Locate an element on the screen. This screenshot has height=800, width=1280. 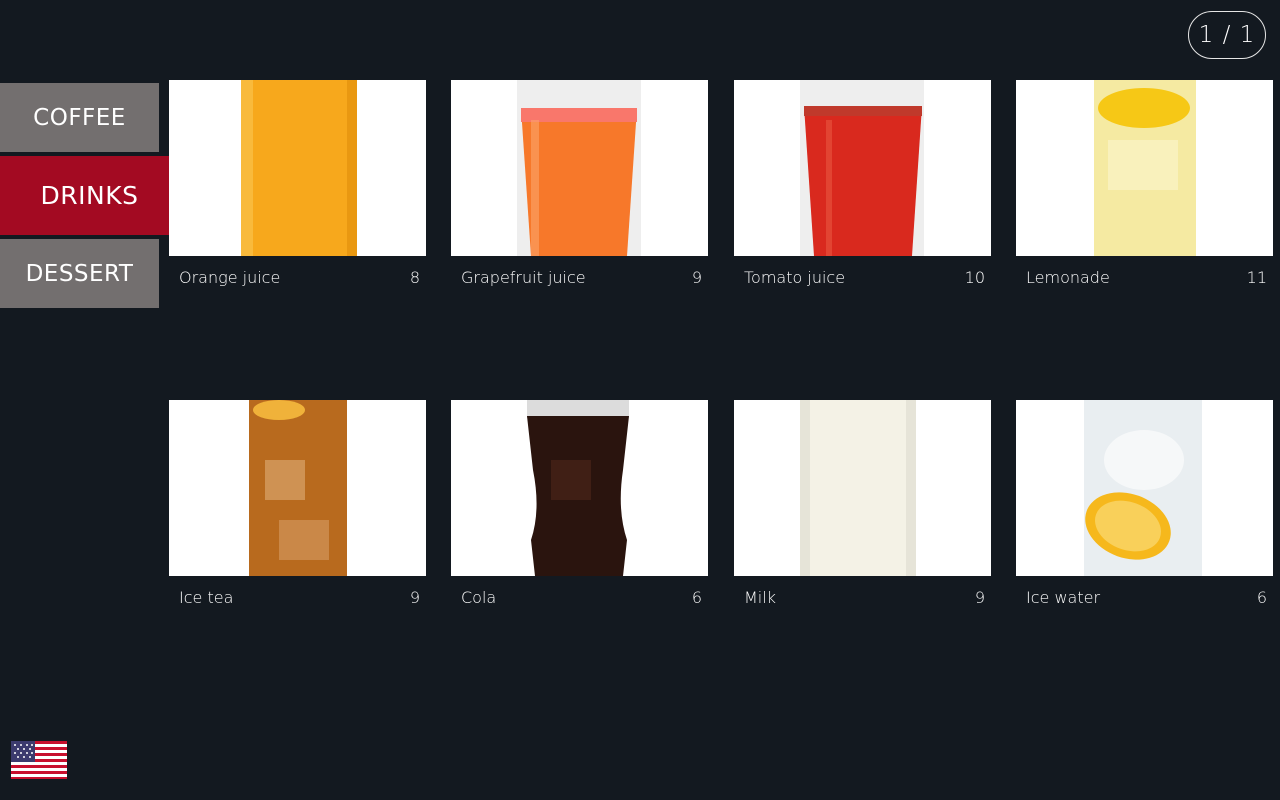
us-flag-icon is located at coordinates (39, 760).